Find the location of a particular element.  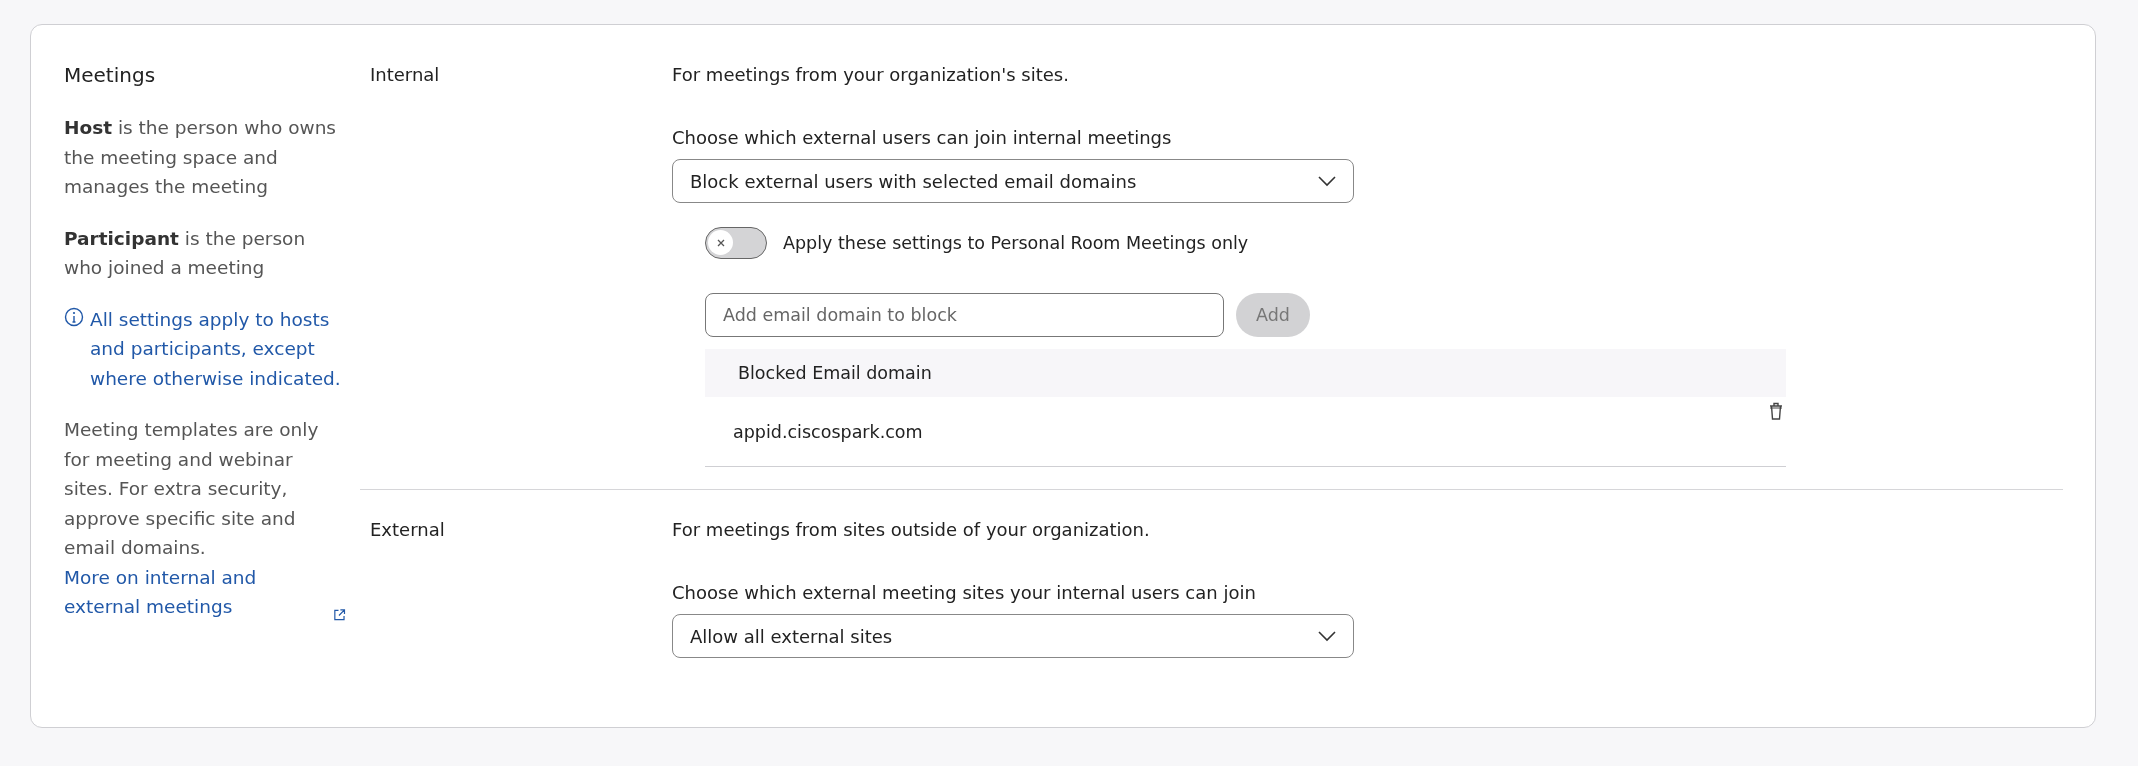

close-icon is located at coordinates (720, 242).